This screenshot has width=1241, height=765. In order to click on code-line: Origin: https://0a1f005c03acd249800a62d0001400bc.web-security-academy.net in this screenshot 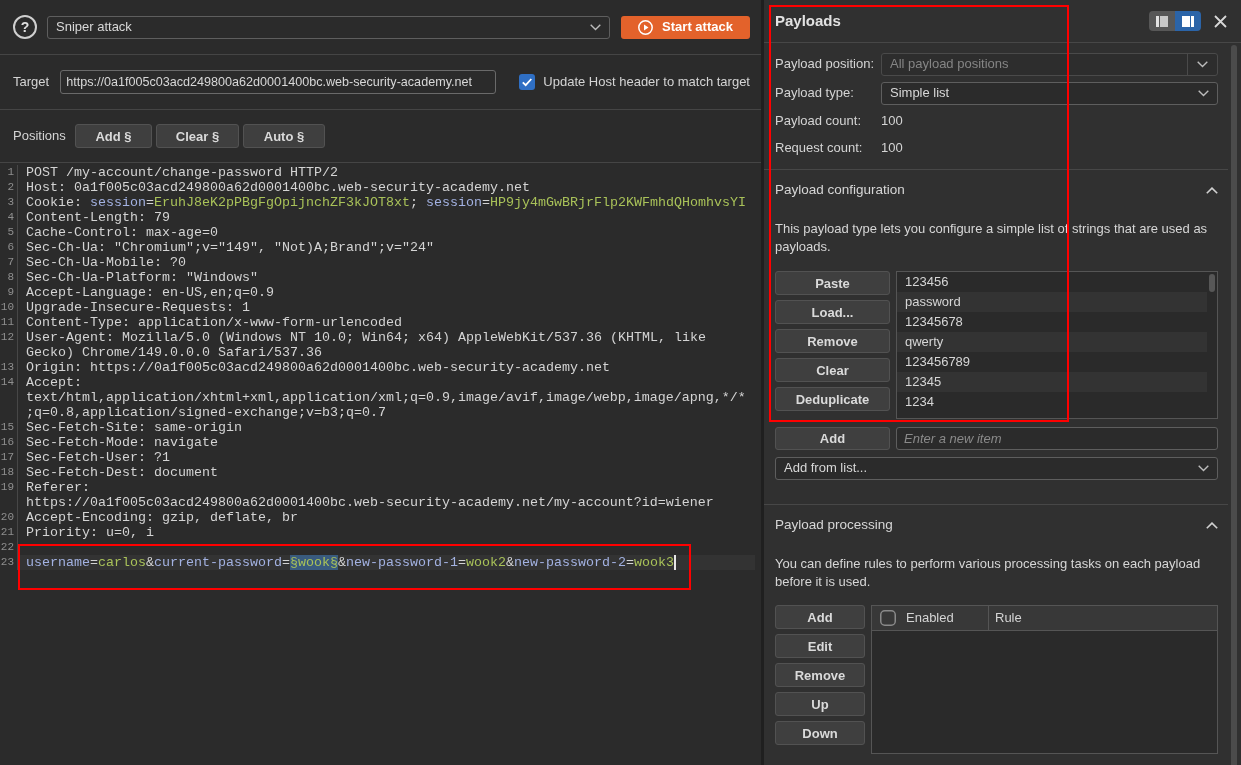, I will do `click(318, 367)`.